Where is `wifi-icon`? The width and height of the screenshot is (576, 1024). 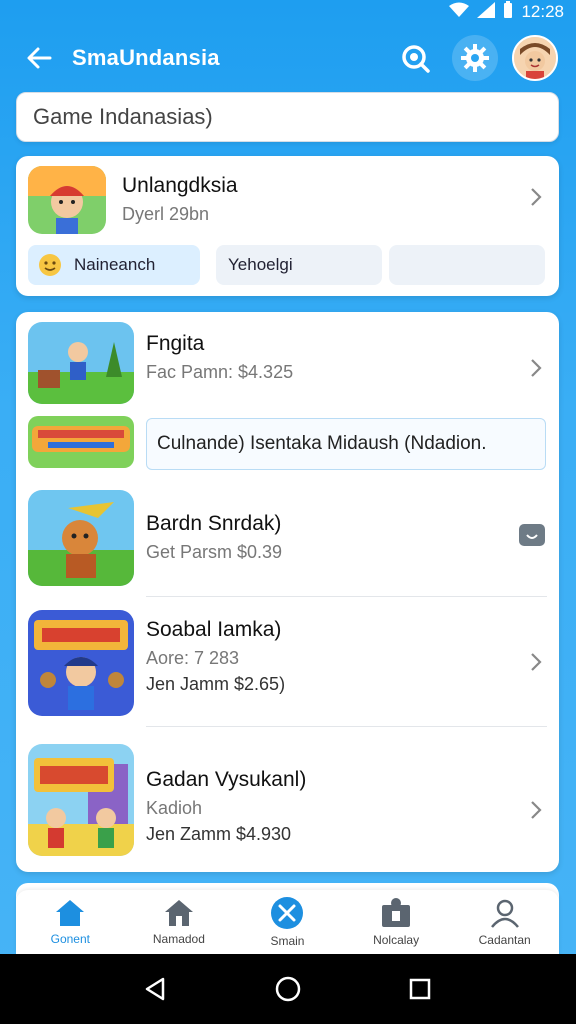 wifi-icon is located at coordinates (459, 12).